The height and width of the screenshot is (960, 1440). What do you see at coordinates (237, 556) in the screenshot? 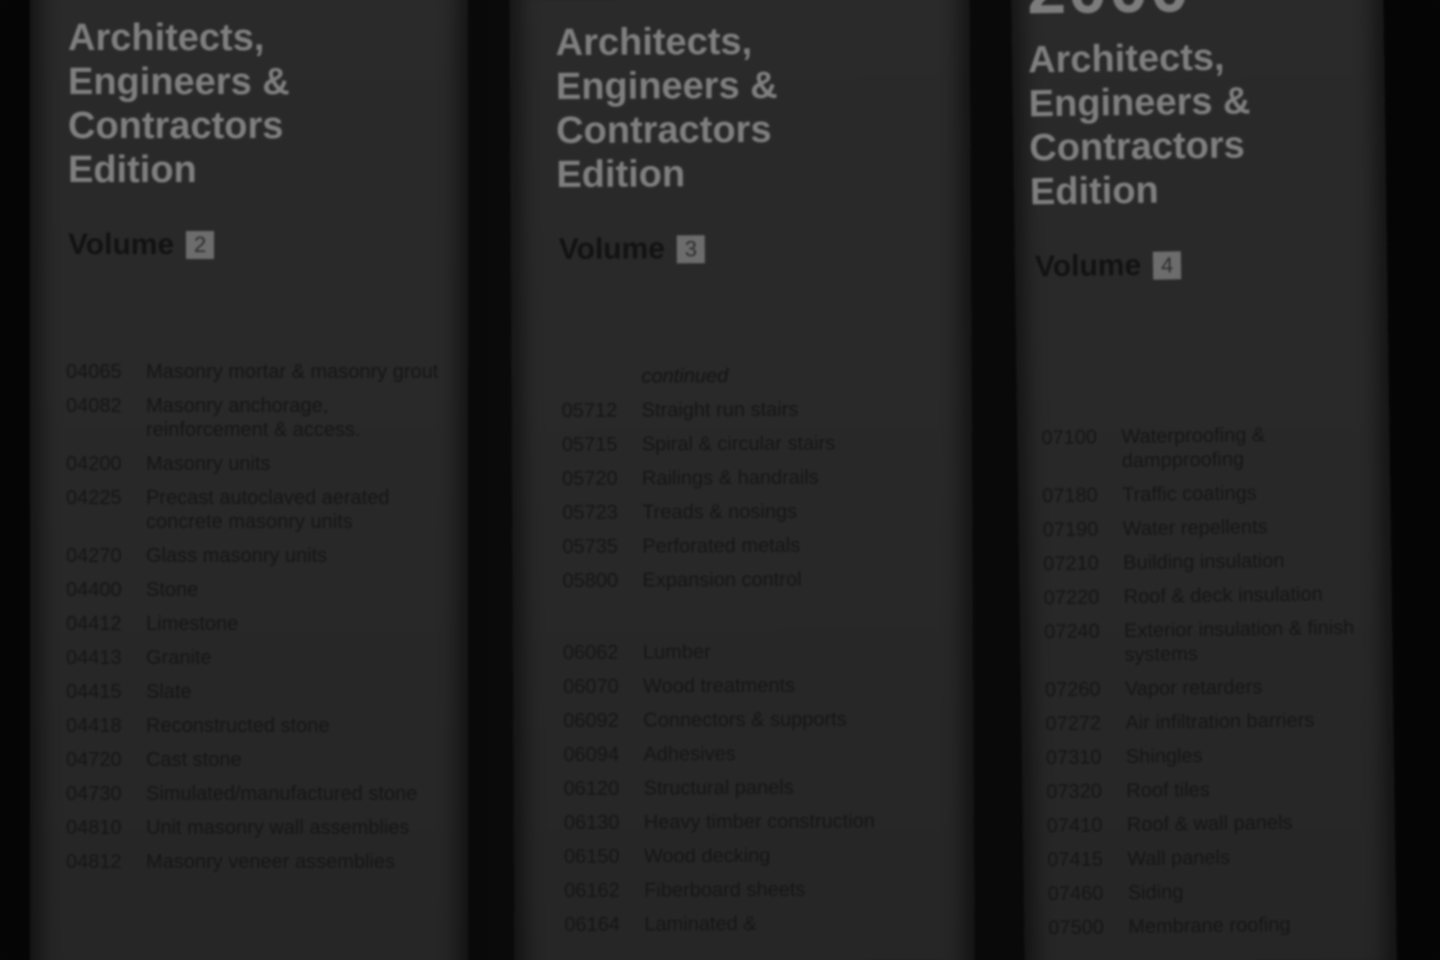
I see `section-title: Glass masonry units` at bounding box center [237, 556].